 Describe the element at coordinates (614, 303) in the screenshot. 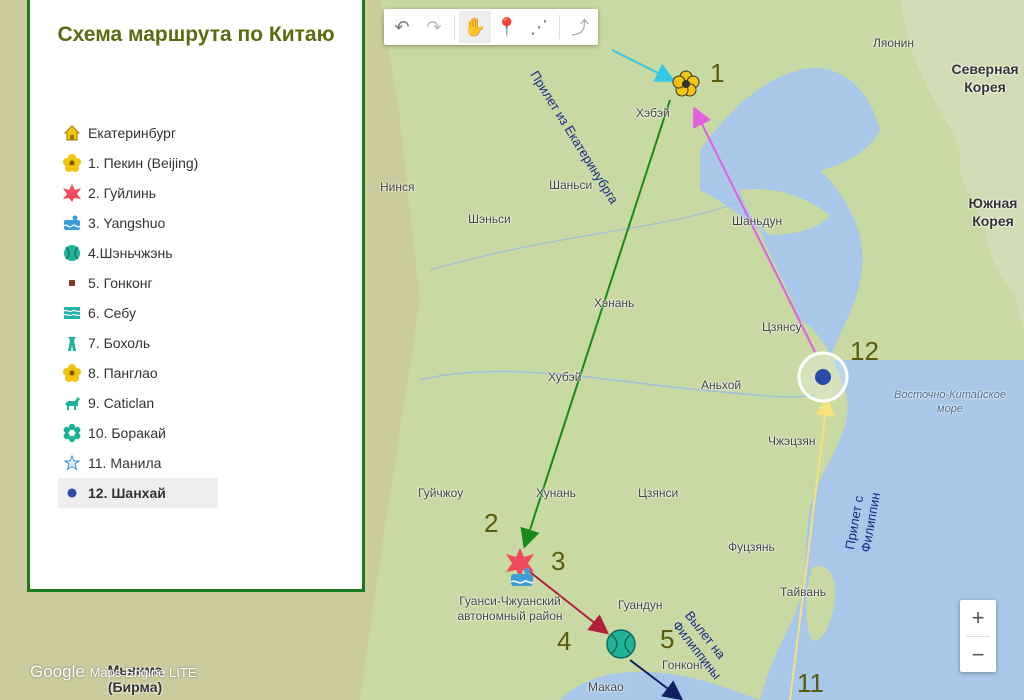

I see `map-label-henan: Хэнань` at that location.